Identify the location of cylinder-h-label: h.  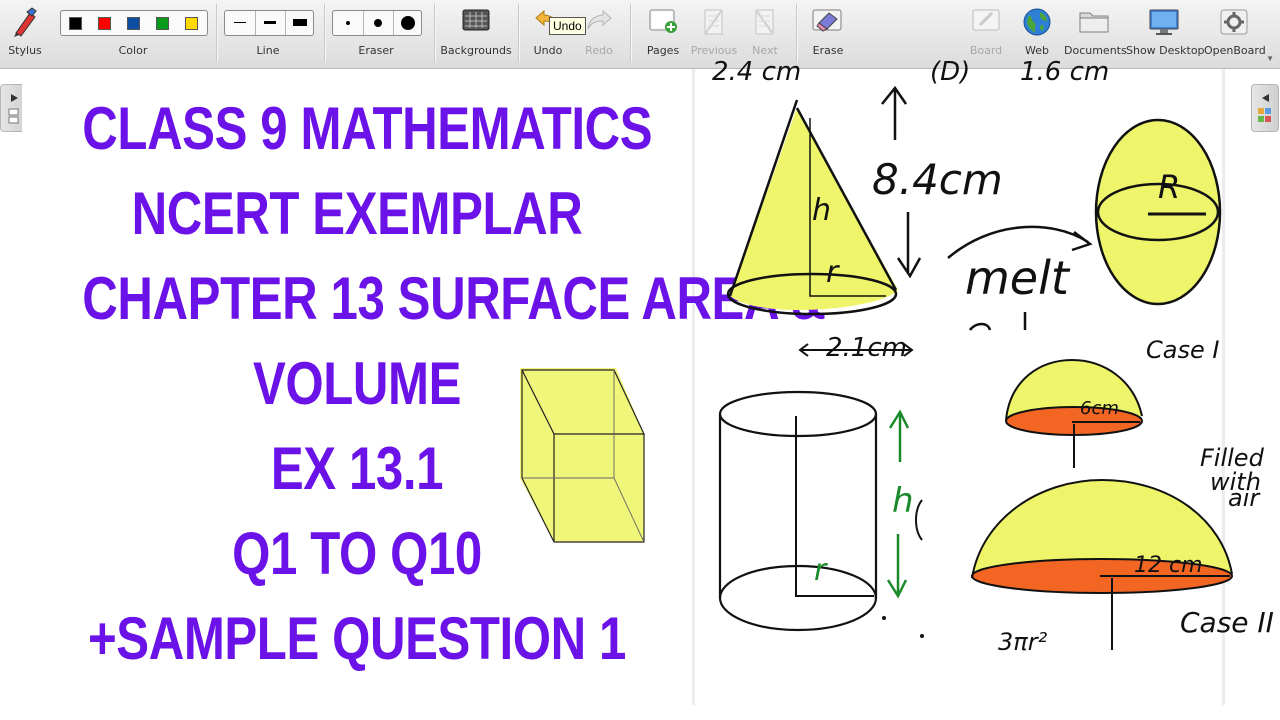
(903, 501).